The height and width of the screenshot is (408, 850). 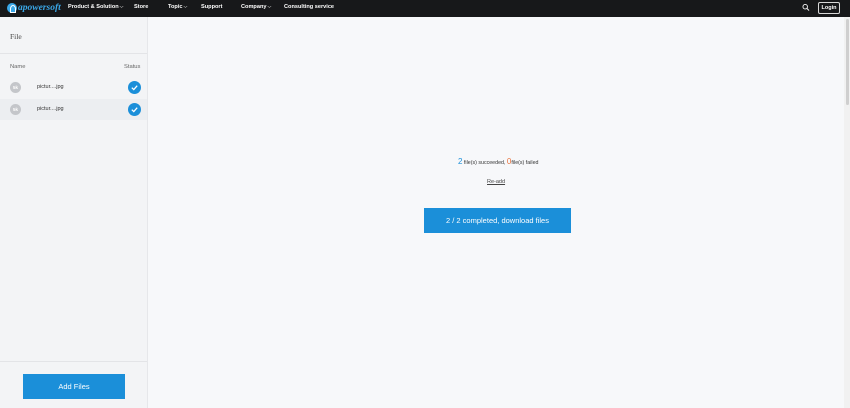 I want to click on result-summary: 2 file(s) succeeded, 0file(s) failed, so click(x=498, y=161).